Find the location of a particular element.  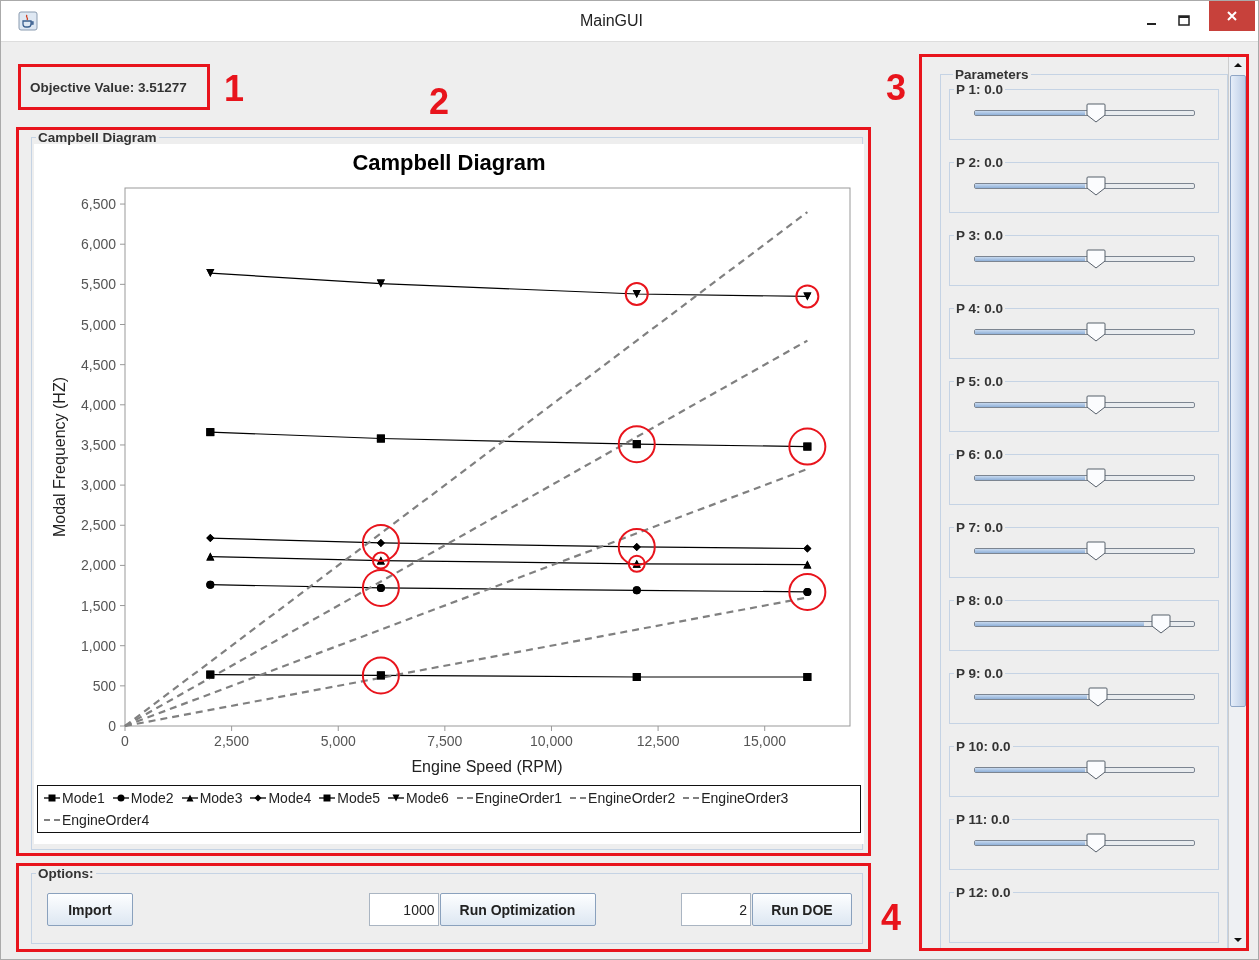

legend-label: Mode6 is located at coordinates (427, 798).